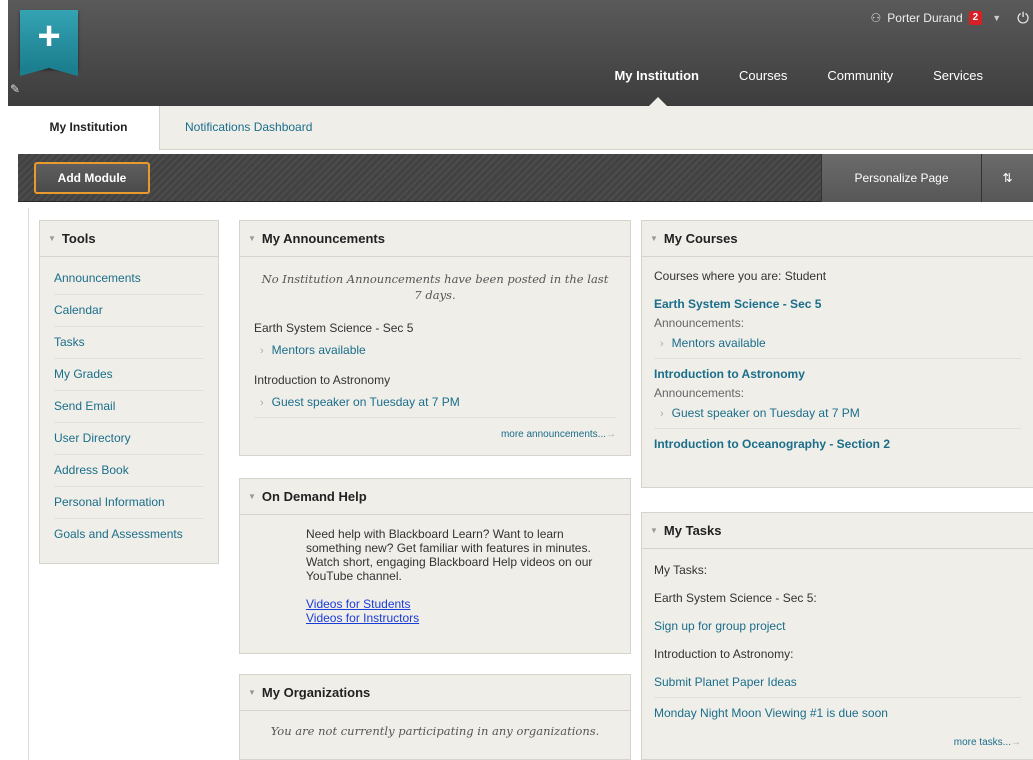  What do you see at coordinates (129, 471) in the screenshot?
I see `tool-address-book: Address Book` at bounding box center [129, 471].